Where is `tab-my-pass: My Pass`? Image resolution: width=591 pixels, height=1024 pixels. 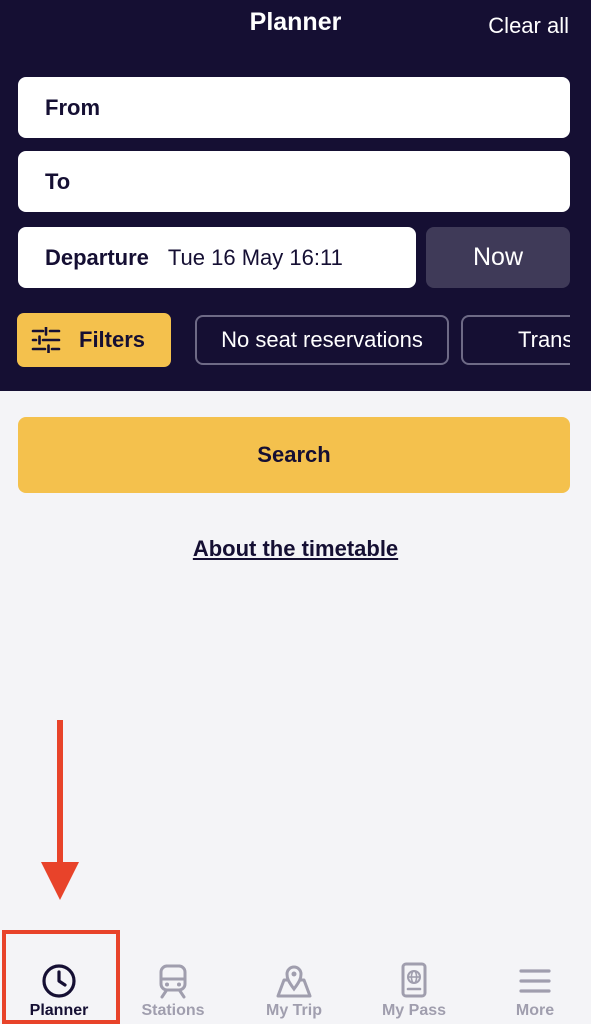 tab-my-pass: My Pass is located at coordinates (414, 985).